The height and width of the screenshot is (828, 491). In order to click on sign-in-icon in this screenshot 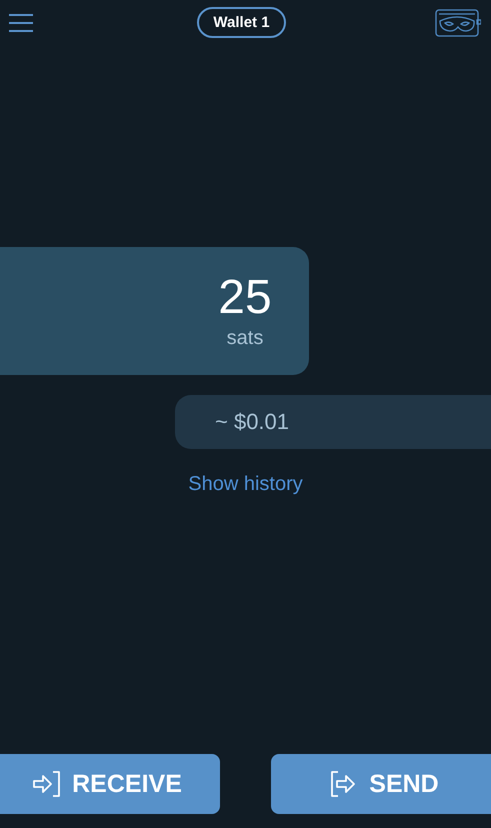, I will do `click(47, 784)`.